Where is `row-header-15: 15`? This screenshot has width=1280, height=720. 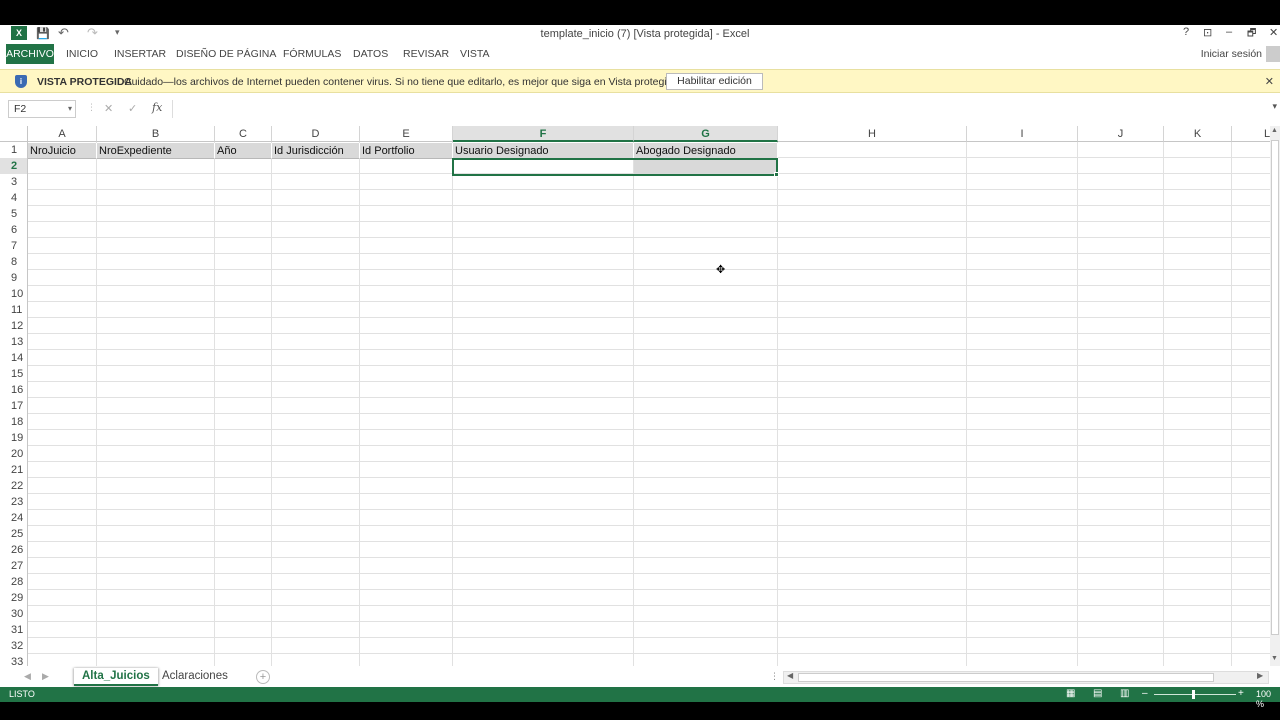 row-header-15: 15 is located at coordinates (14, 374).